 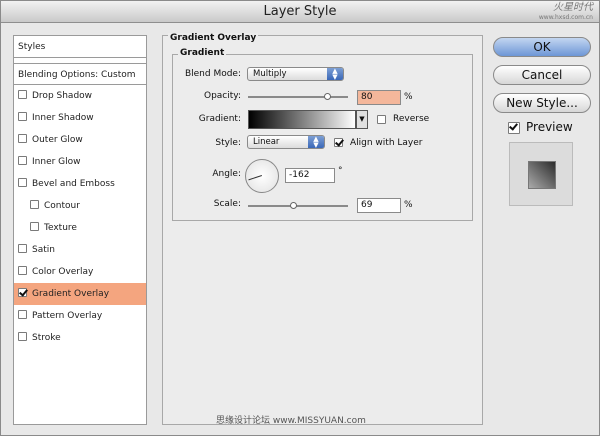 I want to click on gradient-label: Gradient:, so click(x=219, y=119).